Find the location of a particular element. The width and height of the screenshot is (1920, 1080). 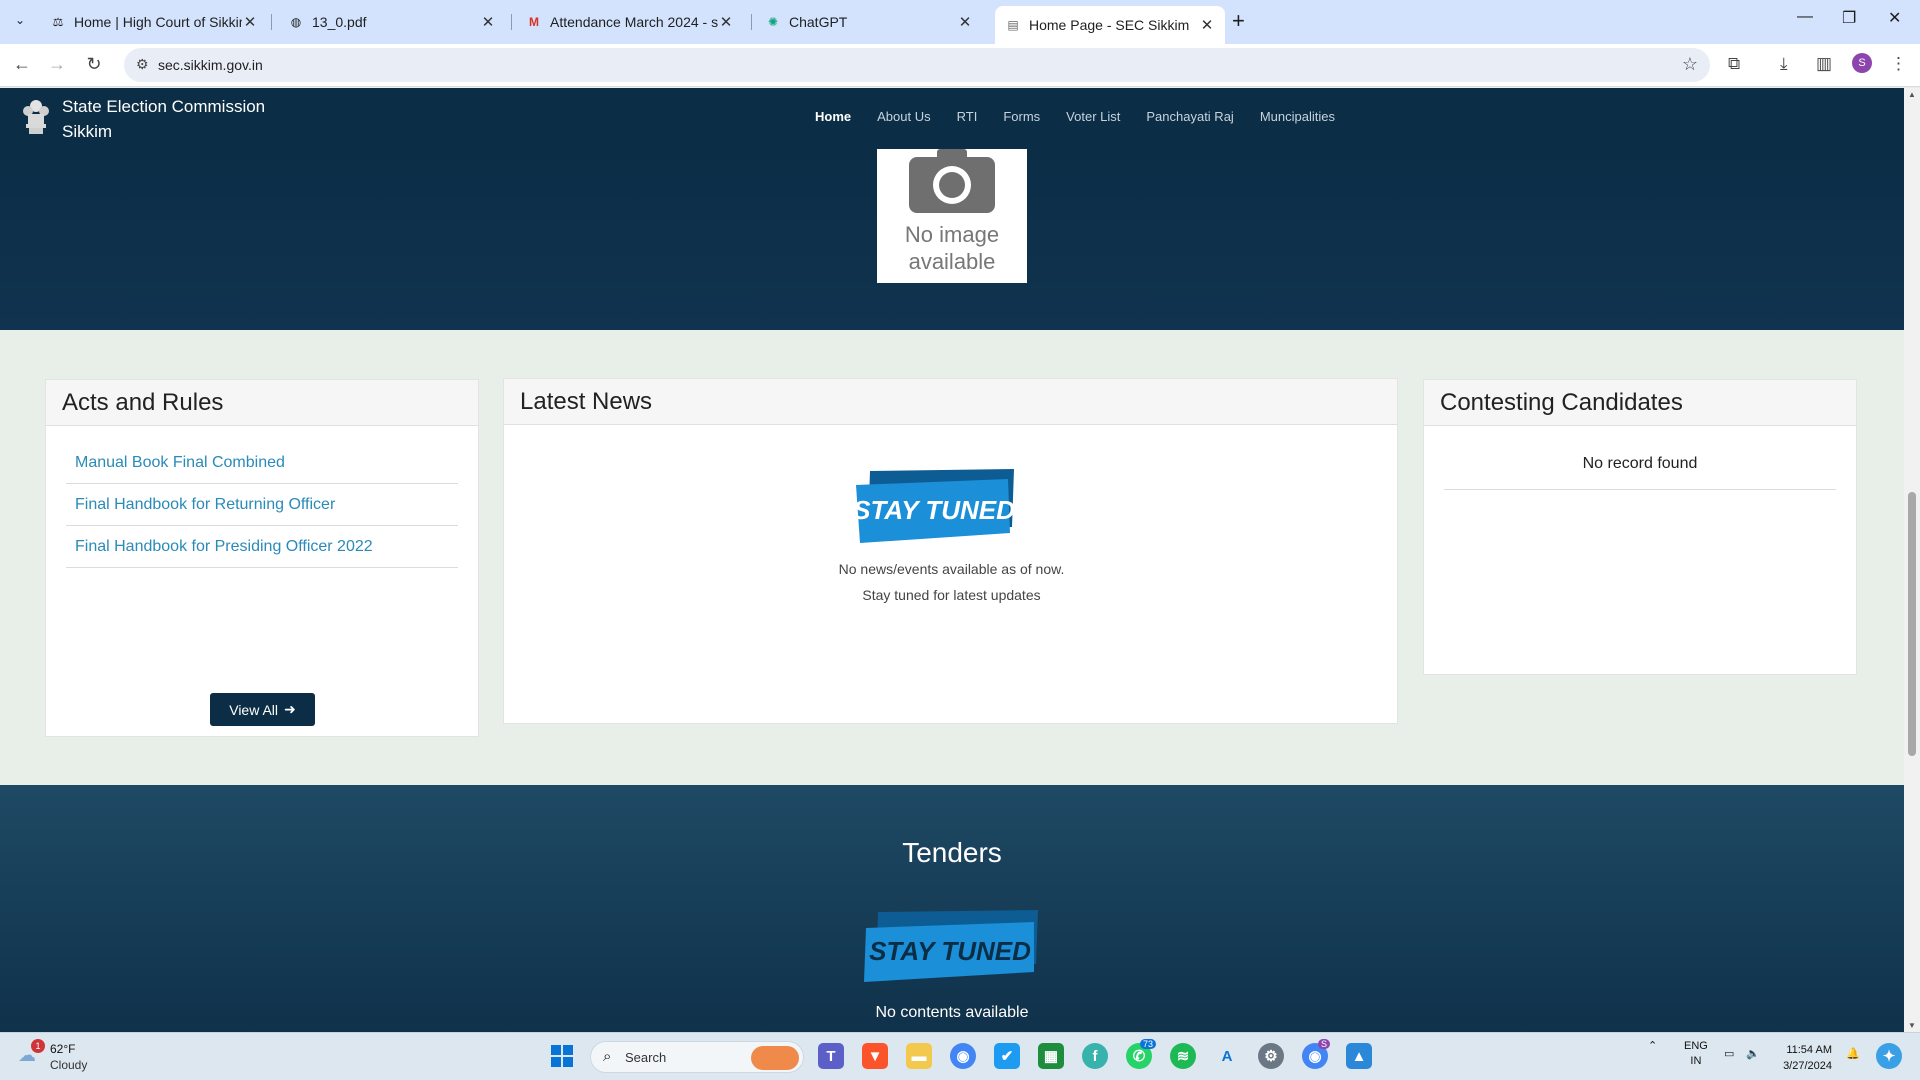

camera-icon is located at coordinates (952, 181).